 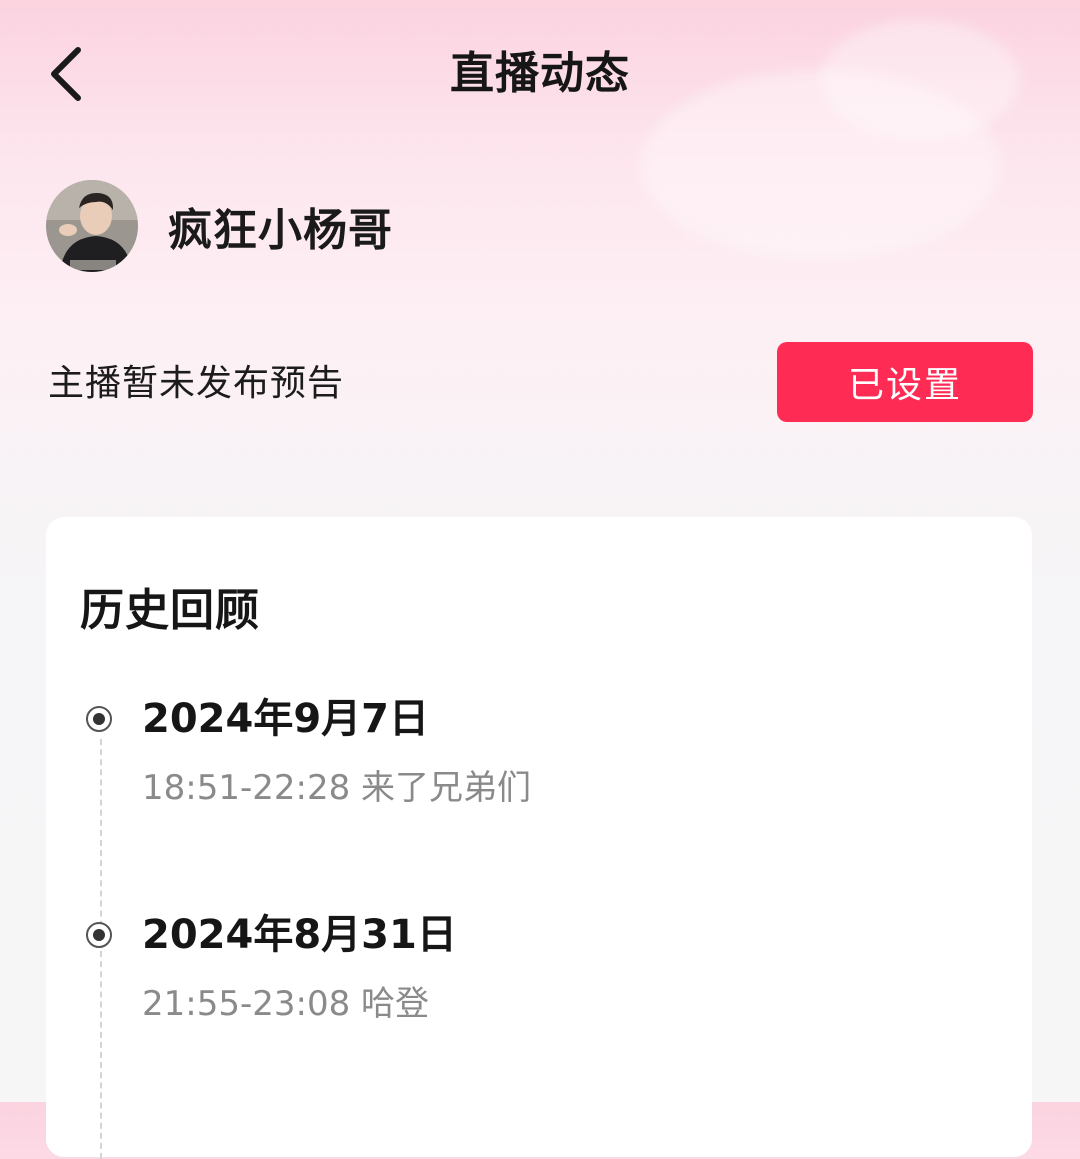 What do you see at coordinates (196, 383) in the screenshot?
I see `preview-notice: 主播暂未发布预告` at bounding box center [196, 383].